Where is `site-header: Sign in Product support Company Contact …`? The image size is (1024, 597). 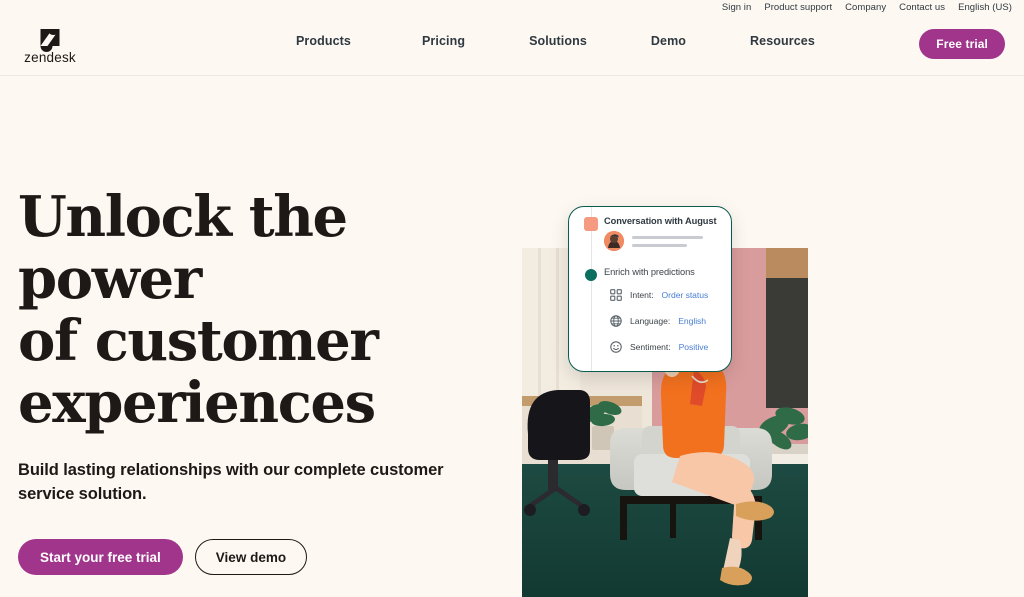 site-header: Sign in Product support Company Contact … is located at coordinates (512, 38).